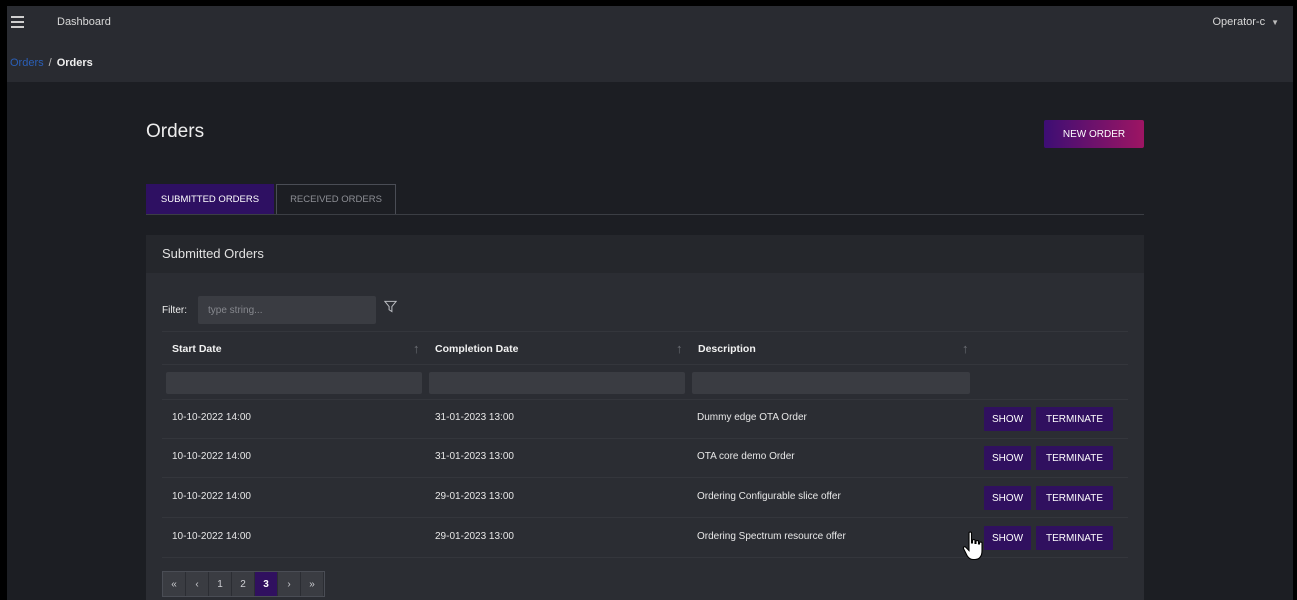 The width and height of the screenshot is (1297, 600). Describe the element at coordinates (390, 306) in the screenshot. I see `filter-funnel-icon` at that location.